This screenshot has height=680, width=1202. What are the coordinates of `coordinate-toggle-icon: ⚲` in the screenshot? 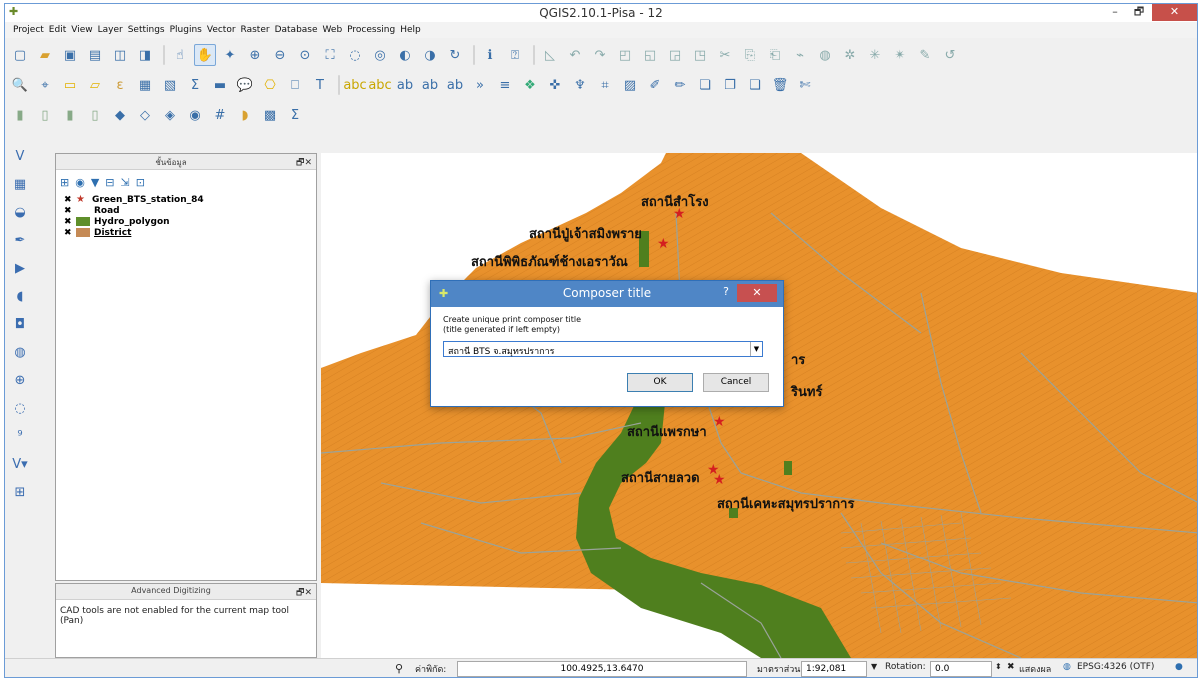 It's located at (399, 668).